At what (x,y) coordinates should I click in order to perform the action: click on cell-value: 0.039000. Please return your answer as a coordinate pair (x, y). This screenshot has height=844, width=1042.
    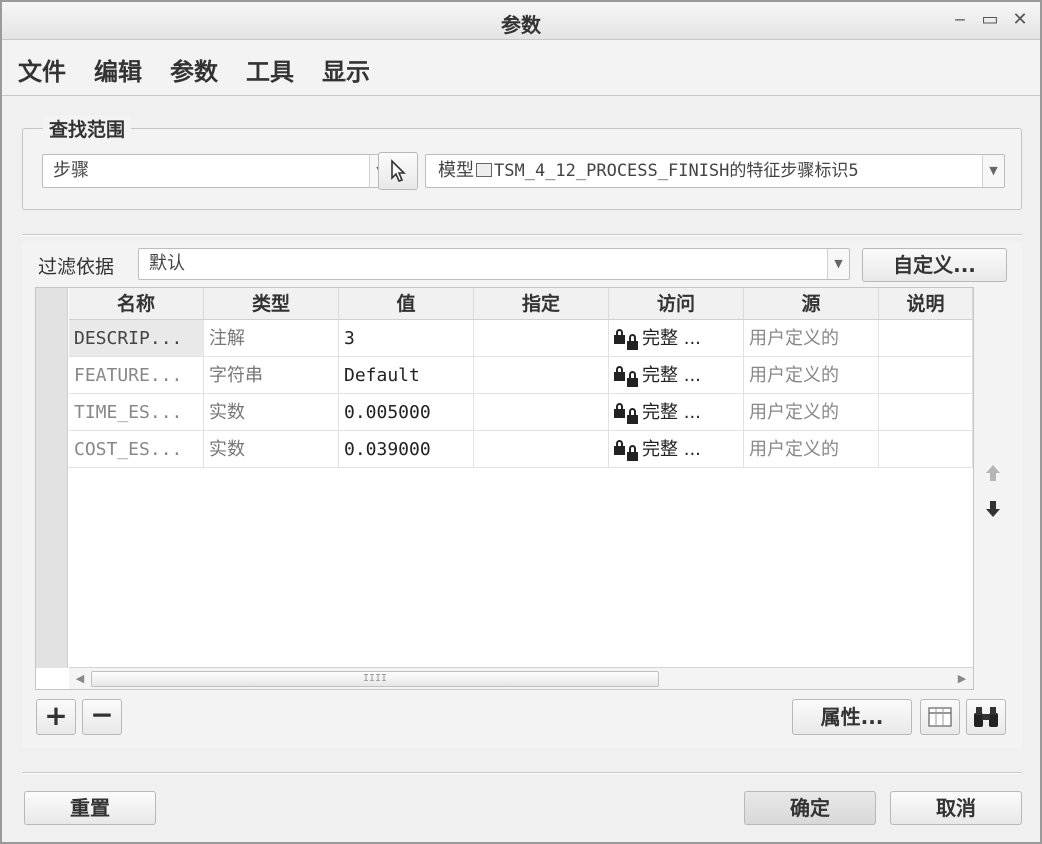
    Looking at the image, I should click on (406, 449).